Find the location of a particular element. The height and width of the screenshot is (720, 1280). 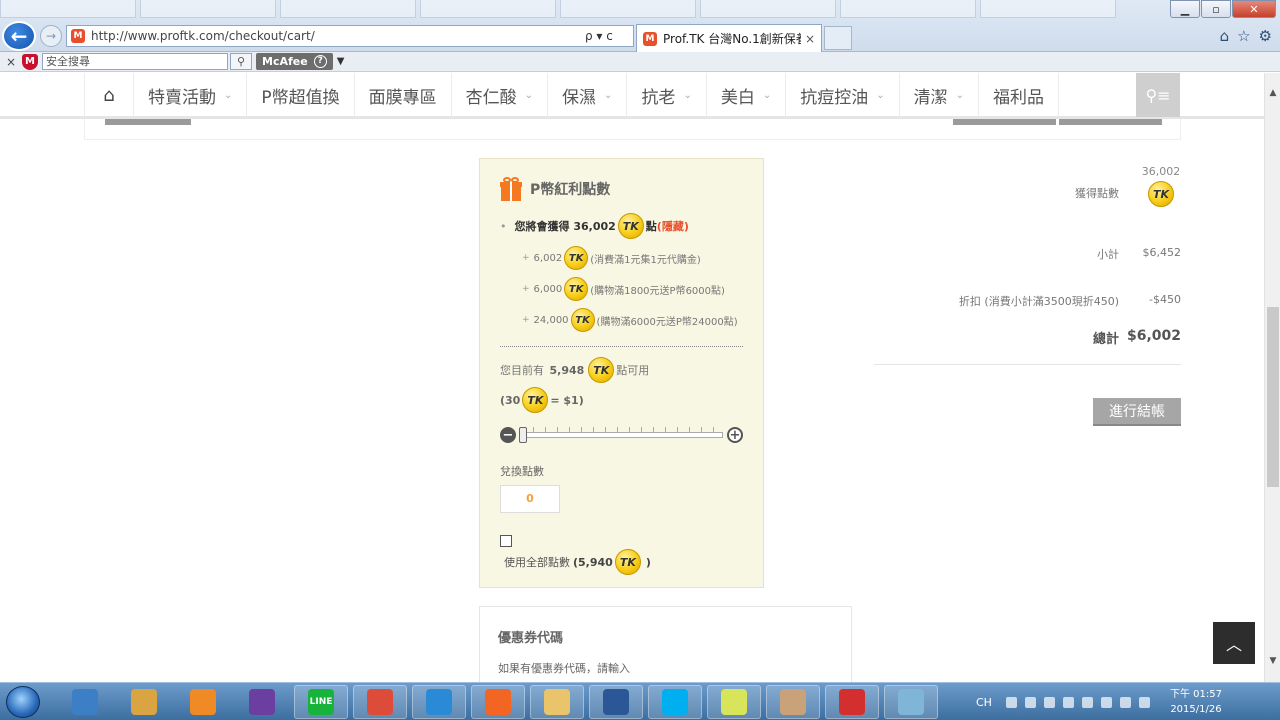

minimize-button: ▁ is located at coordinates (1185, 9).